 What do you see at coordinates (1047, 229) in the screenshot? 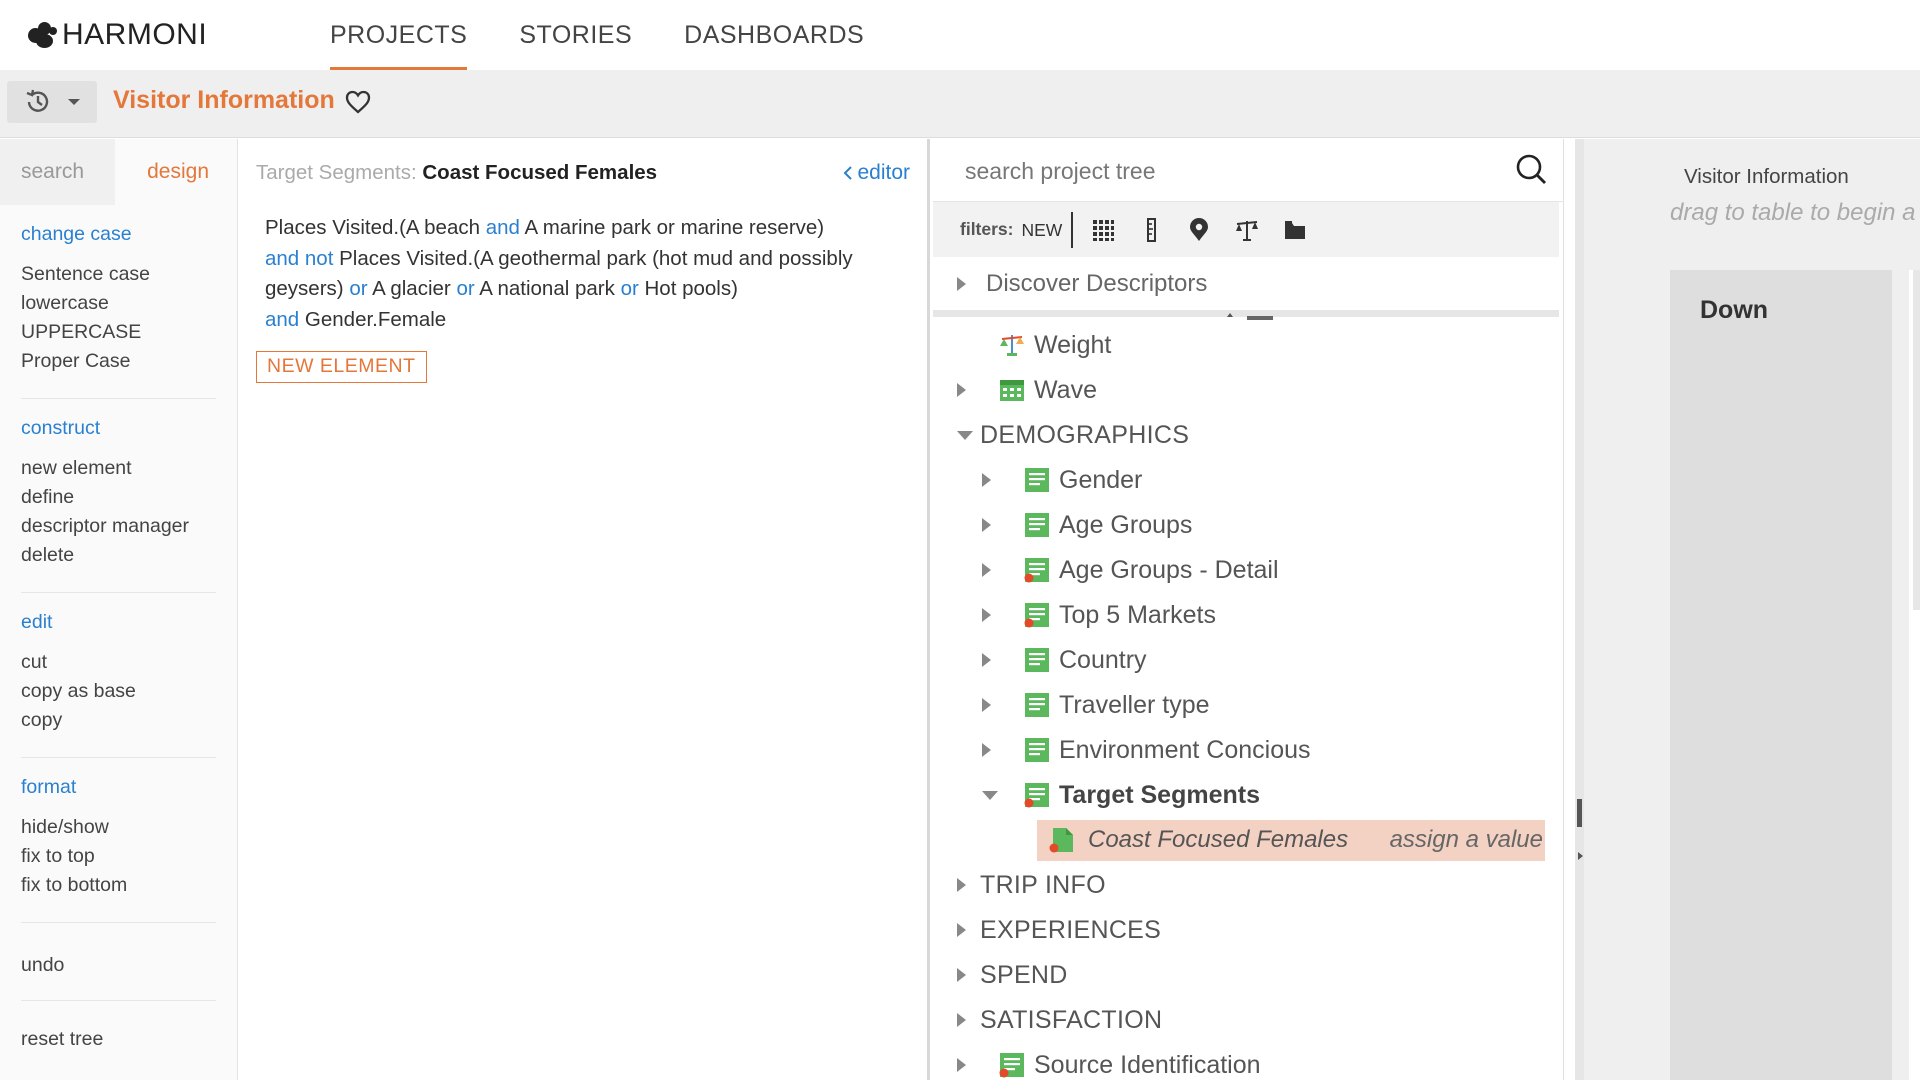
I see `filter-new-button: NEW` at bounding box center [1047, 229].